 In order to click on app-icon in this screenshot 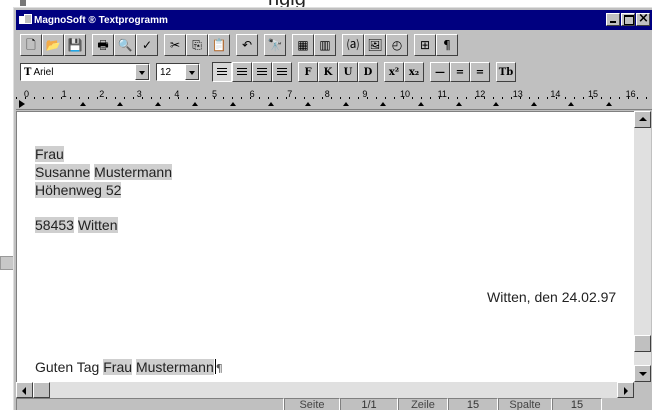, I will do `click(25, 20)`.